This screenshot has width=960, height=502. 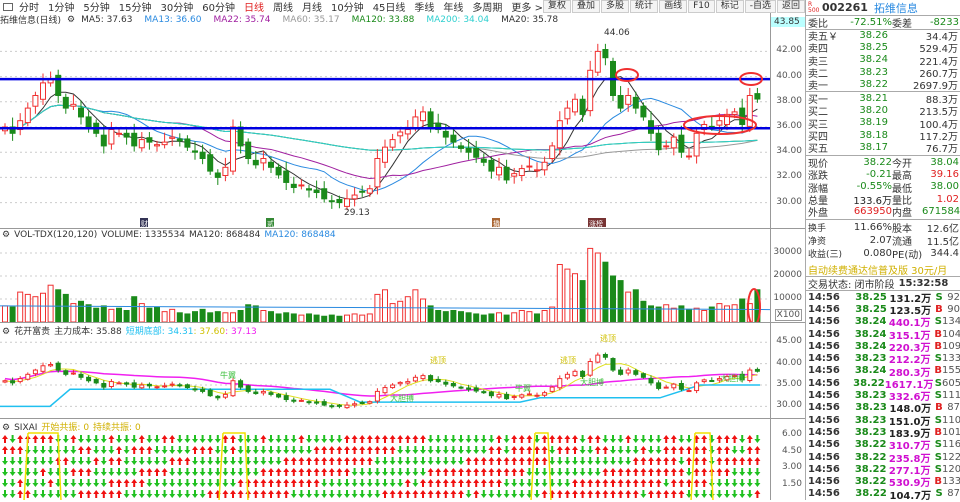 What do you see at coordinates (283, 7) in the screenshot?
I see `period-tab: 周线` at bounding box center [283, 7].